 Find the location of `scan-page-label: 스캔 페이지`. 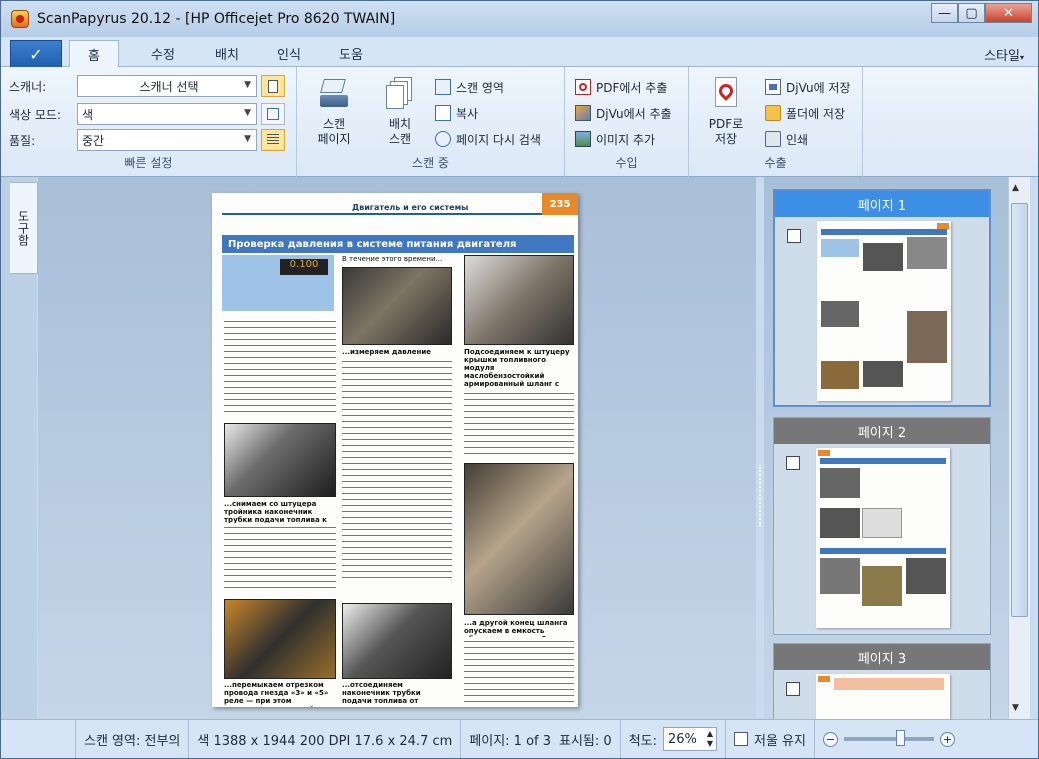

scan-page-label: 스캔 페이지 is located at coordinates (334, 131).